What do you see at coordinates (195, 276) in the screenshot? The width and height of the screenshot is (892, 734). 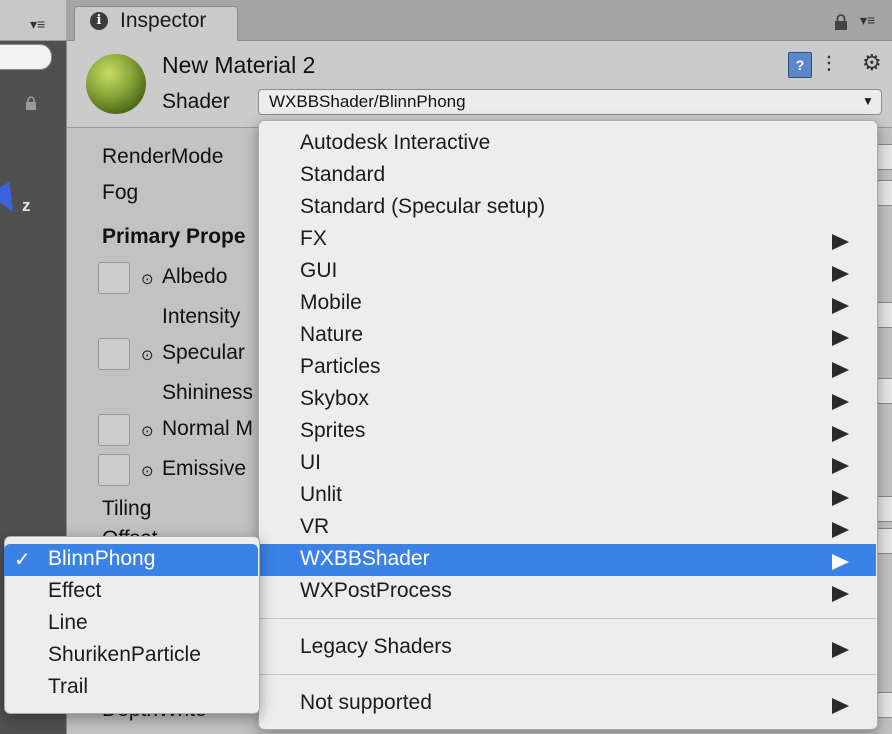 I see `prop-albedo: Albedo` at bounding box center [195, 276].